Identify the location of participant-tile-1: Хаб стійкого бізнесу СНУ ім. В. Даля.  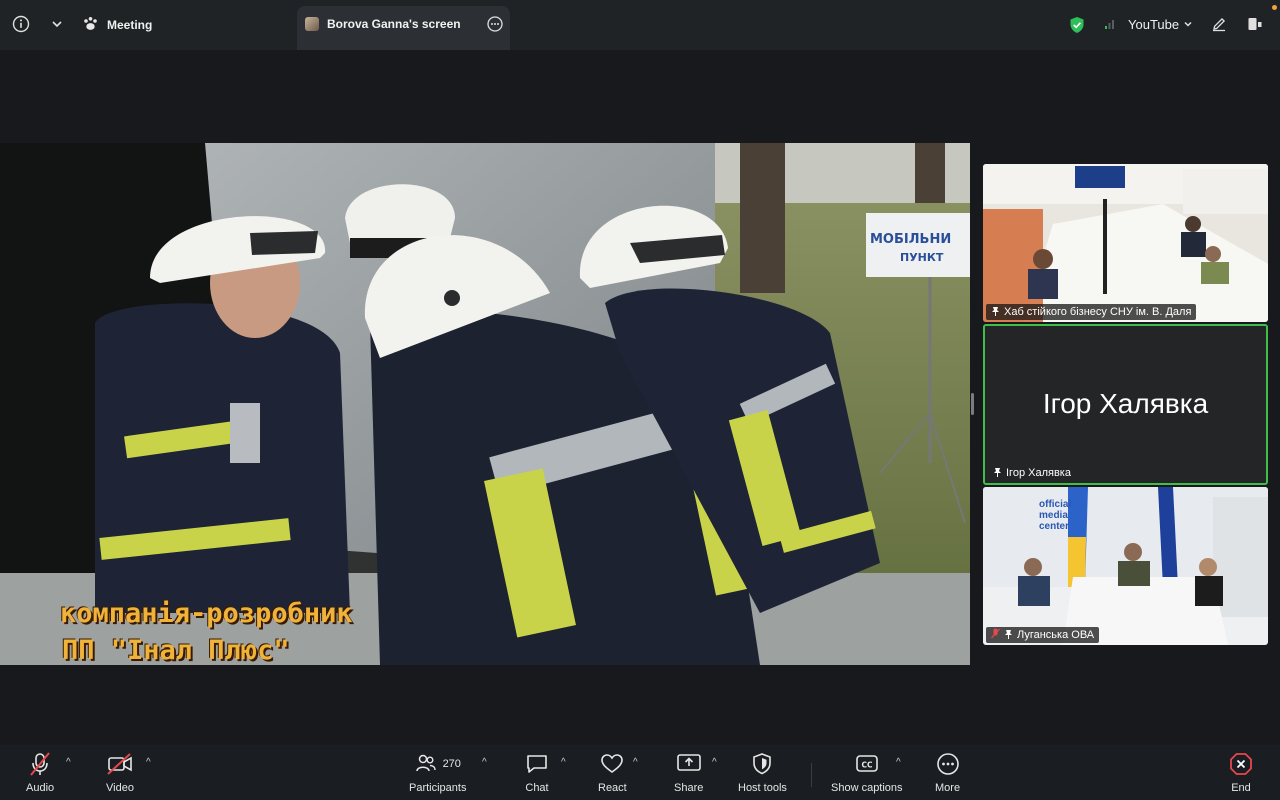
(1125, 243).